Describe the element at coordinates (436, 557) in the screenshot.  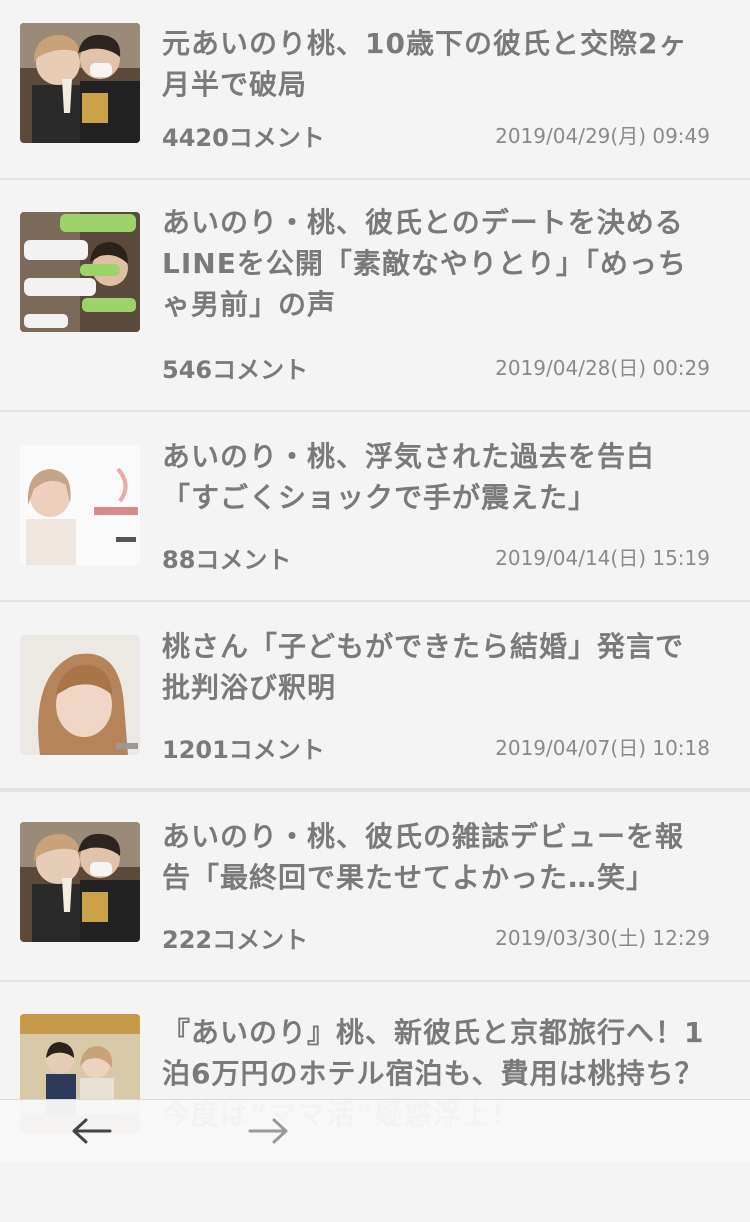
I see `article-meta: 88コメント 2019/04/14(日) 15:19` at that location.